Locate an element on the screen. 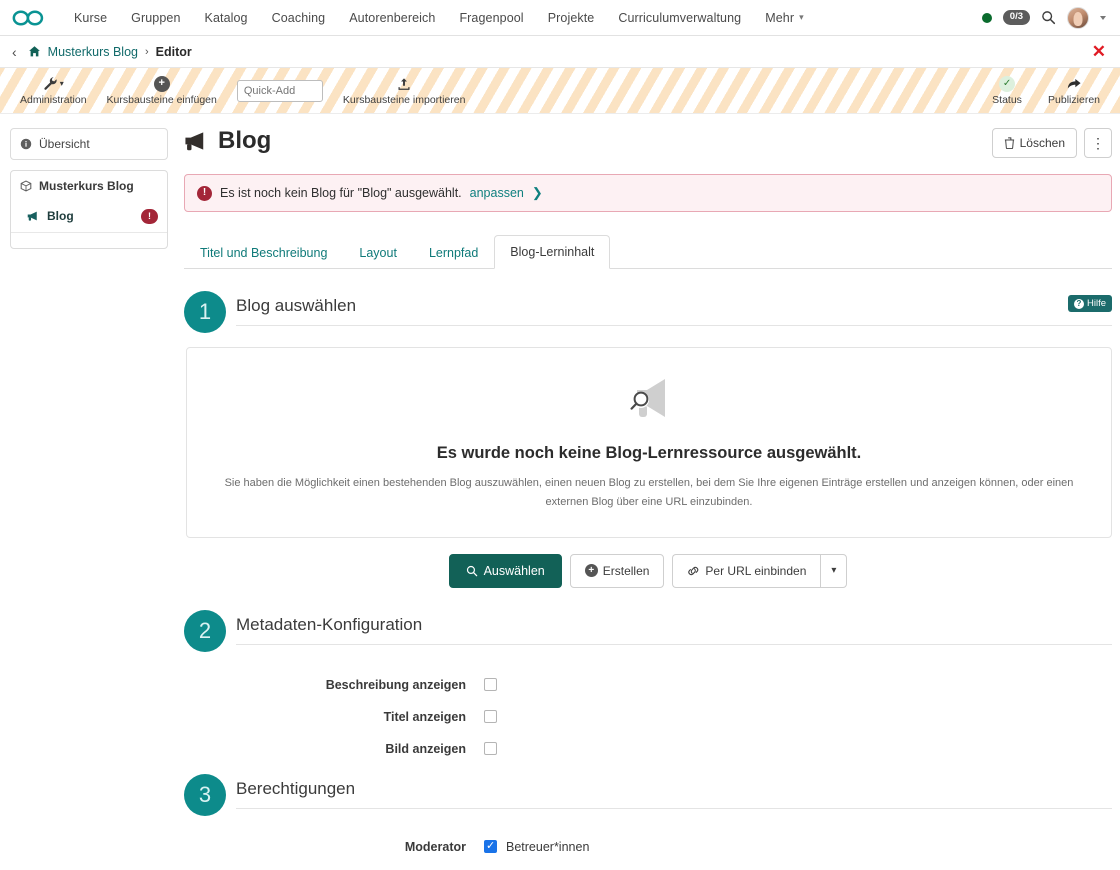 This screenshot has height=870, width=1120. nav-item-fragenpool: Fragenpool is located at coordinates (491, 18).